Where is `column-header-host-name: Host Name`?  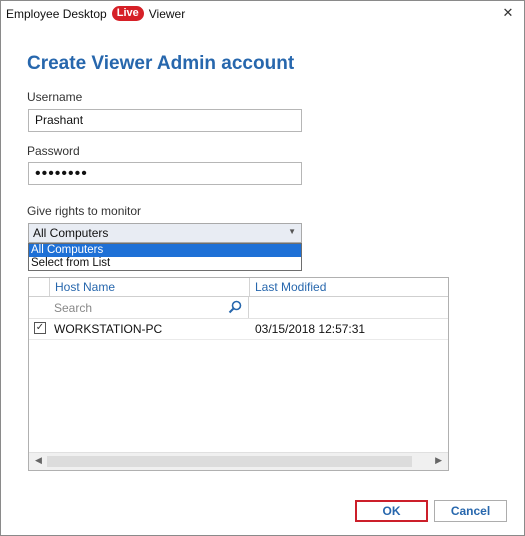 column-header-host-name: Host Name is located at coordinates (150, 287).